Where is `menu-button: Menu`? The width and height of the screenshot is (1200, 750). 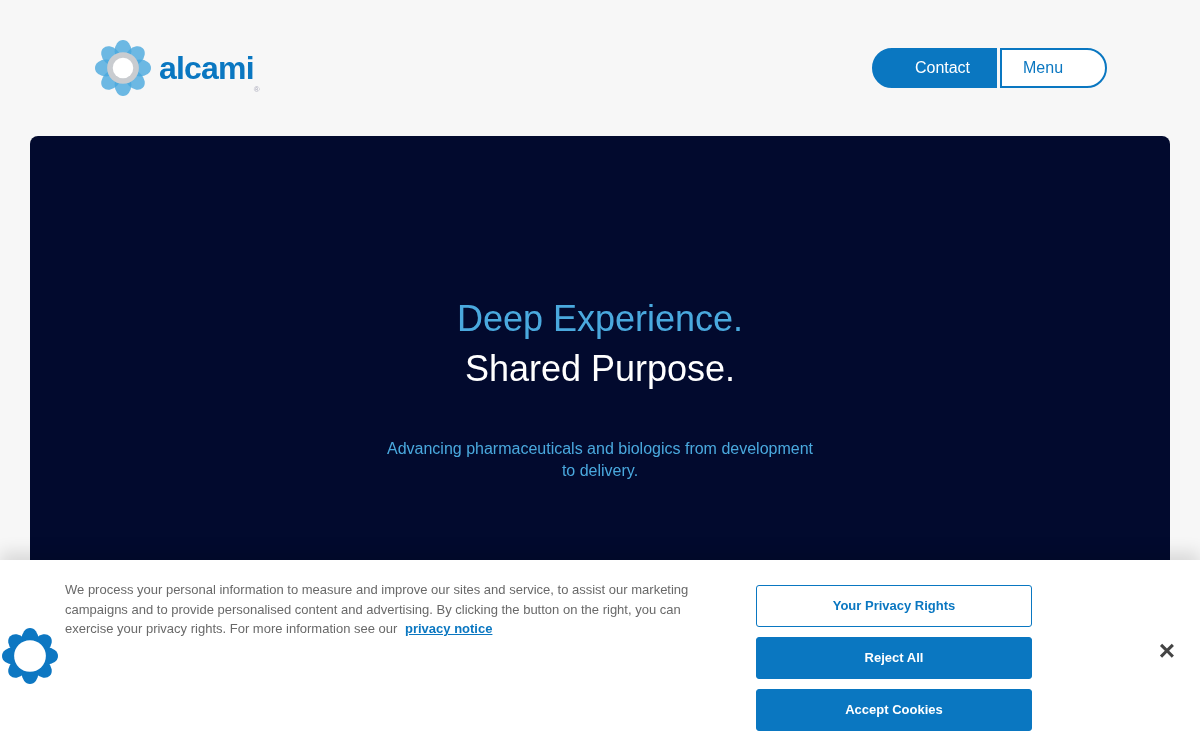 menu-button: Menu is located at coordinates (1053, 68).